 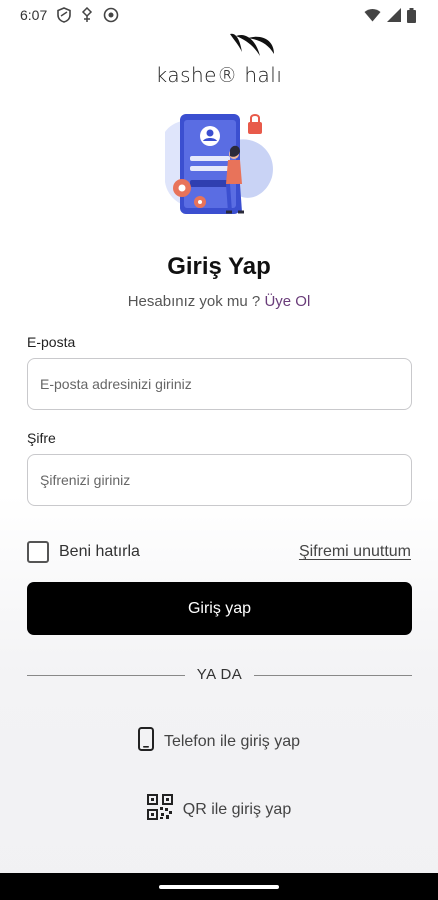 I want to click on vpn-icon, so click(x=87, y=15).